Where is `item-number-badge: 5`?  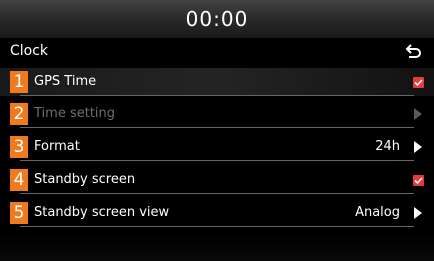 item-number-badge: 5 is located at coordinates (19, 213).